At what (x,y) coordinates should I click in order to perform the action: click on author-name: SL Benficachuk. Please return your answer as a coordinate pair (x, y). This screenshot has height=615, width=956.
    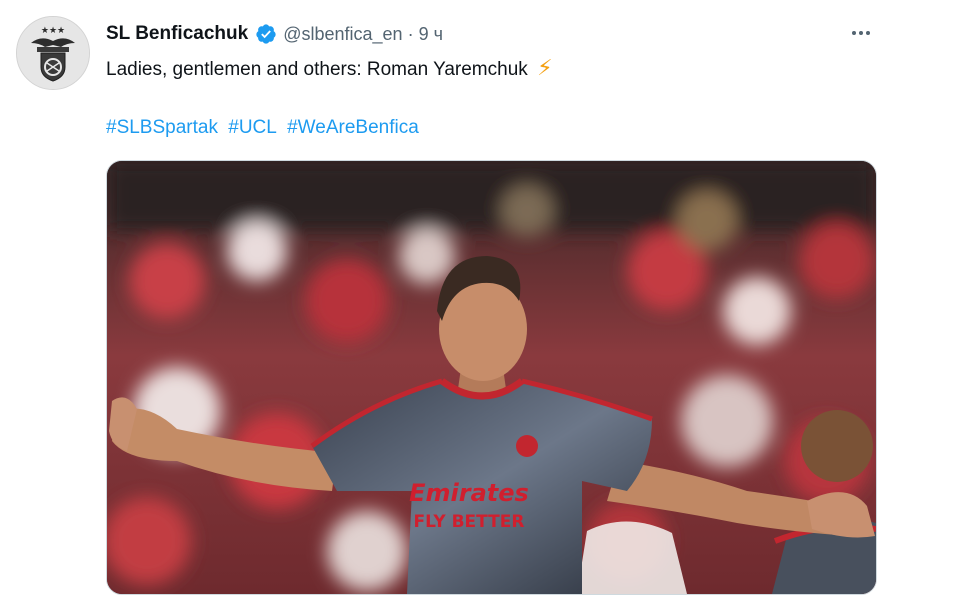
    Looking at the image, I should click on (177, 34).